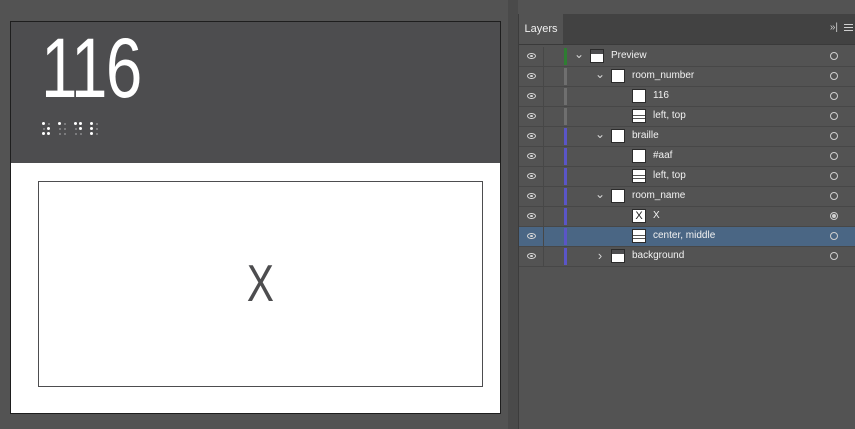 The height and width of the screenshot is (429, 855). What do you see at coordinates (661, 95) in the screenshot?
I see `layer-name: 116` at bounding box center [661, 95].